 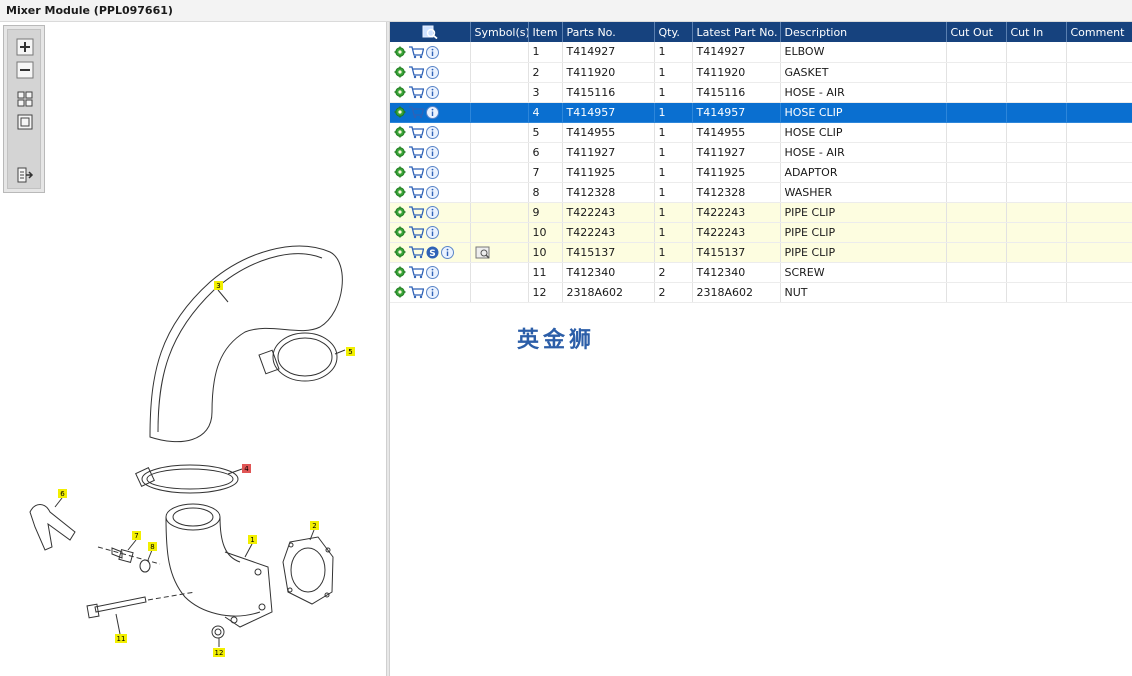 I want to click on cell-description: HOSE - AIR, so click(x=863, y=92).